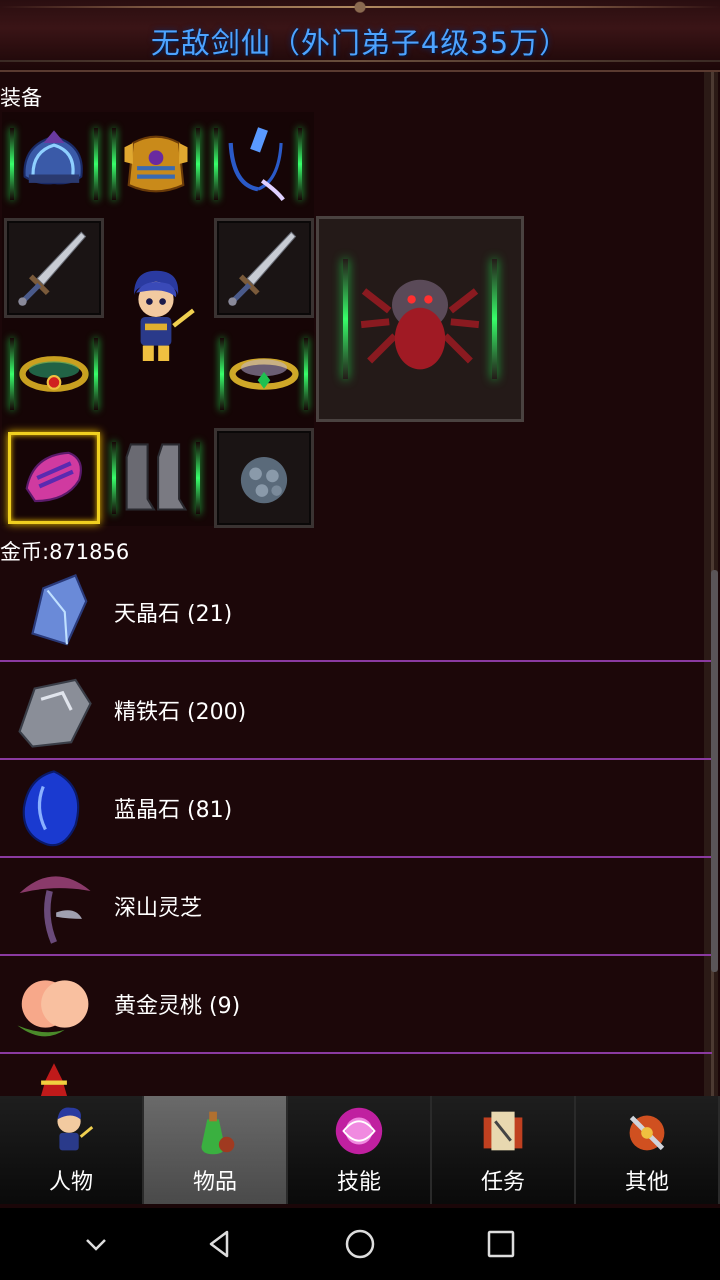 This screenshot has height=1280, width=720. Describe the element at coordinates (360, 43) in the screenshot. I see `character-title: 无敌剑仙（外门弟子4级35万）` at that location.